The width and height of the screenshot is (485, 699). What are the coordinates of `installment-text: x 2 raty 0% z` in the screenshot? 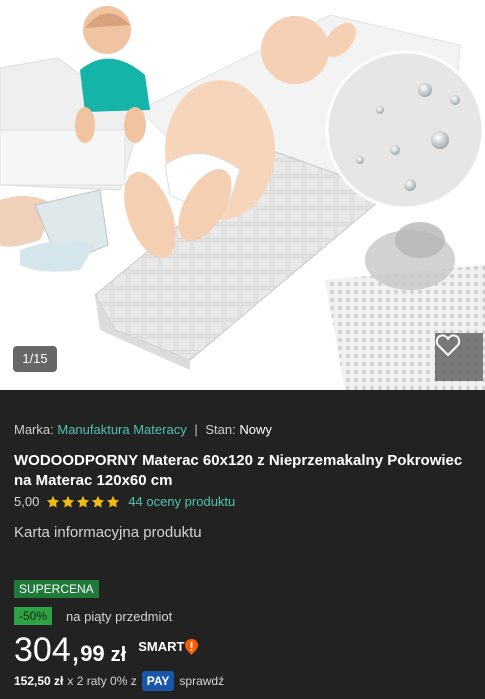 It's located at (102, 681).